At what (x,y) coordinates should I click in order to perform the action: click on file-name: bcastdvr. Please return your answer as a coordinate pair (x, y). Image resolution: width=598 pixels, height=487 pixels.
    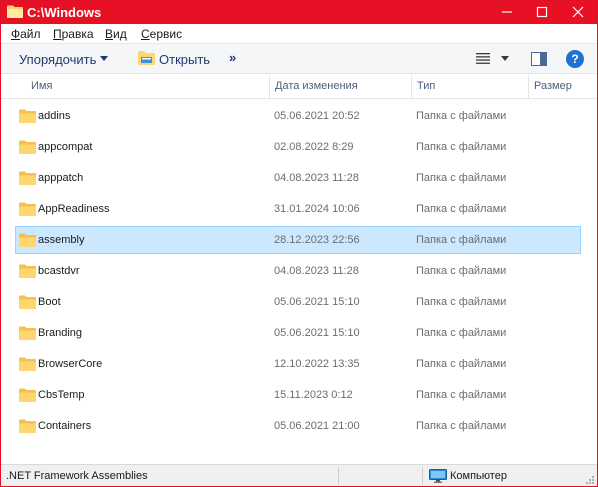
    Looking at the image, I should click on (59, 271).